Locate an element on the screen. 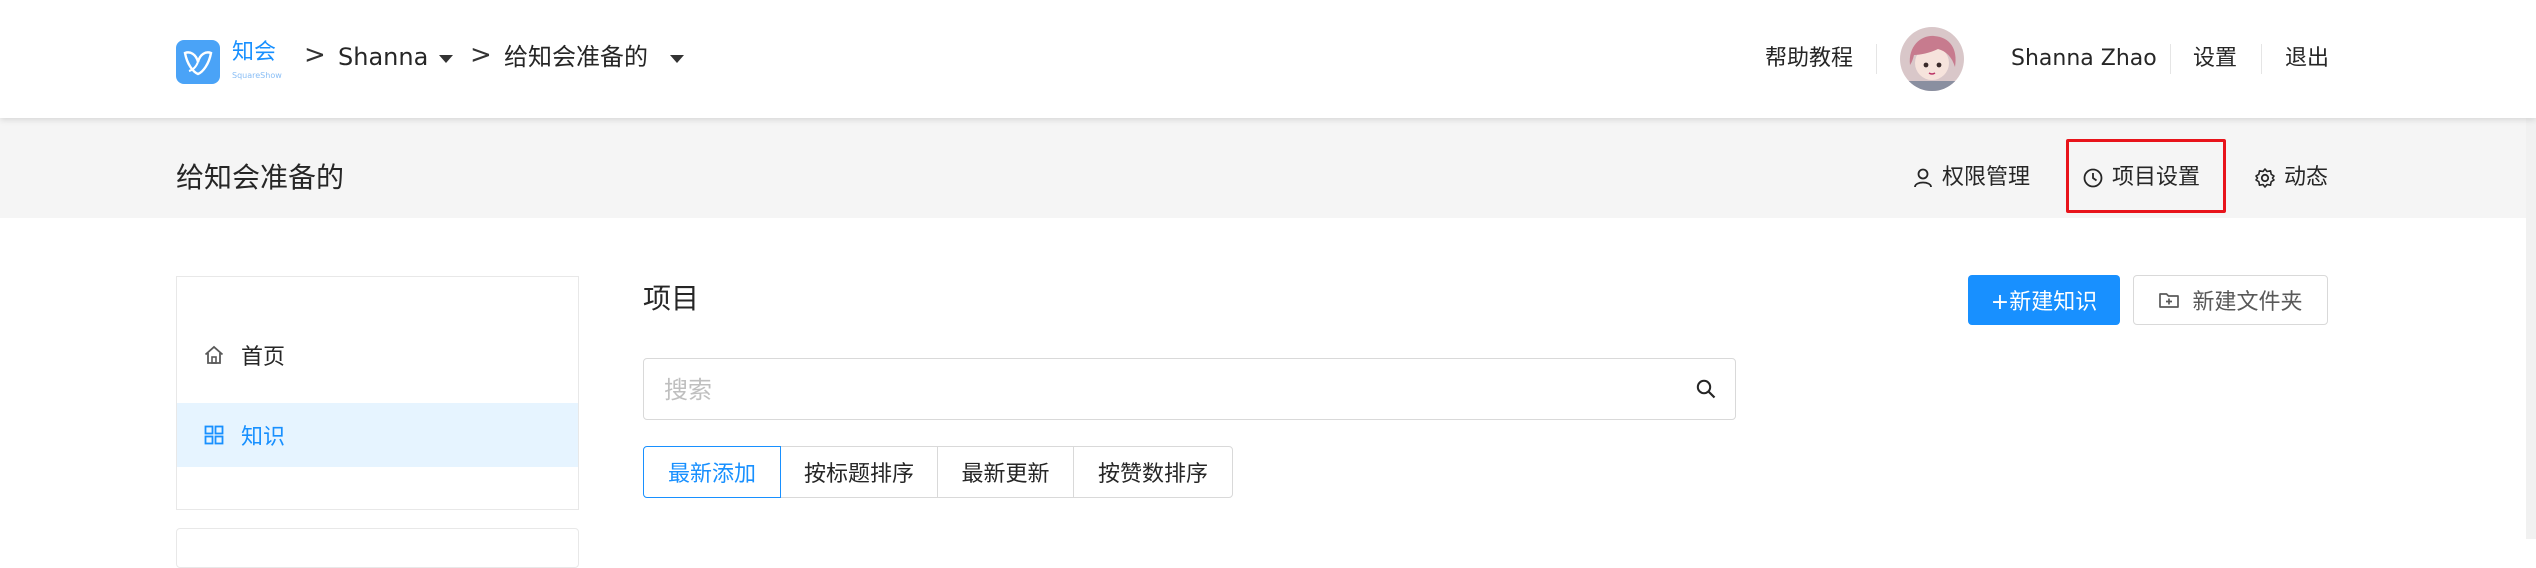 This screenshot has height=568, width=2536. folder-add-icon is located at coordinates (2169, 300).